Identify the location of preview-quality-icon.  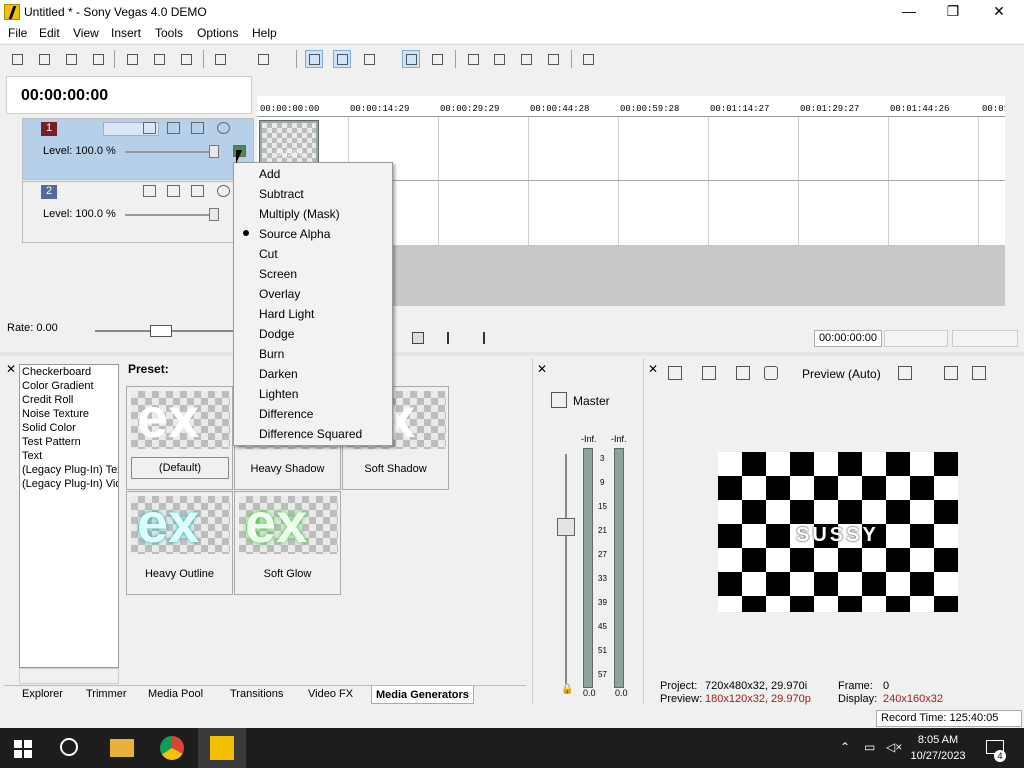
(771, 373).